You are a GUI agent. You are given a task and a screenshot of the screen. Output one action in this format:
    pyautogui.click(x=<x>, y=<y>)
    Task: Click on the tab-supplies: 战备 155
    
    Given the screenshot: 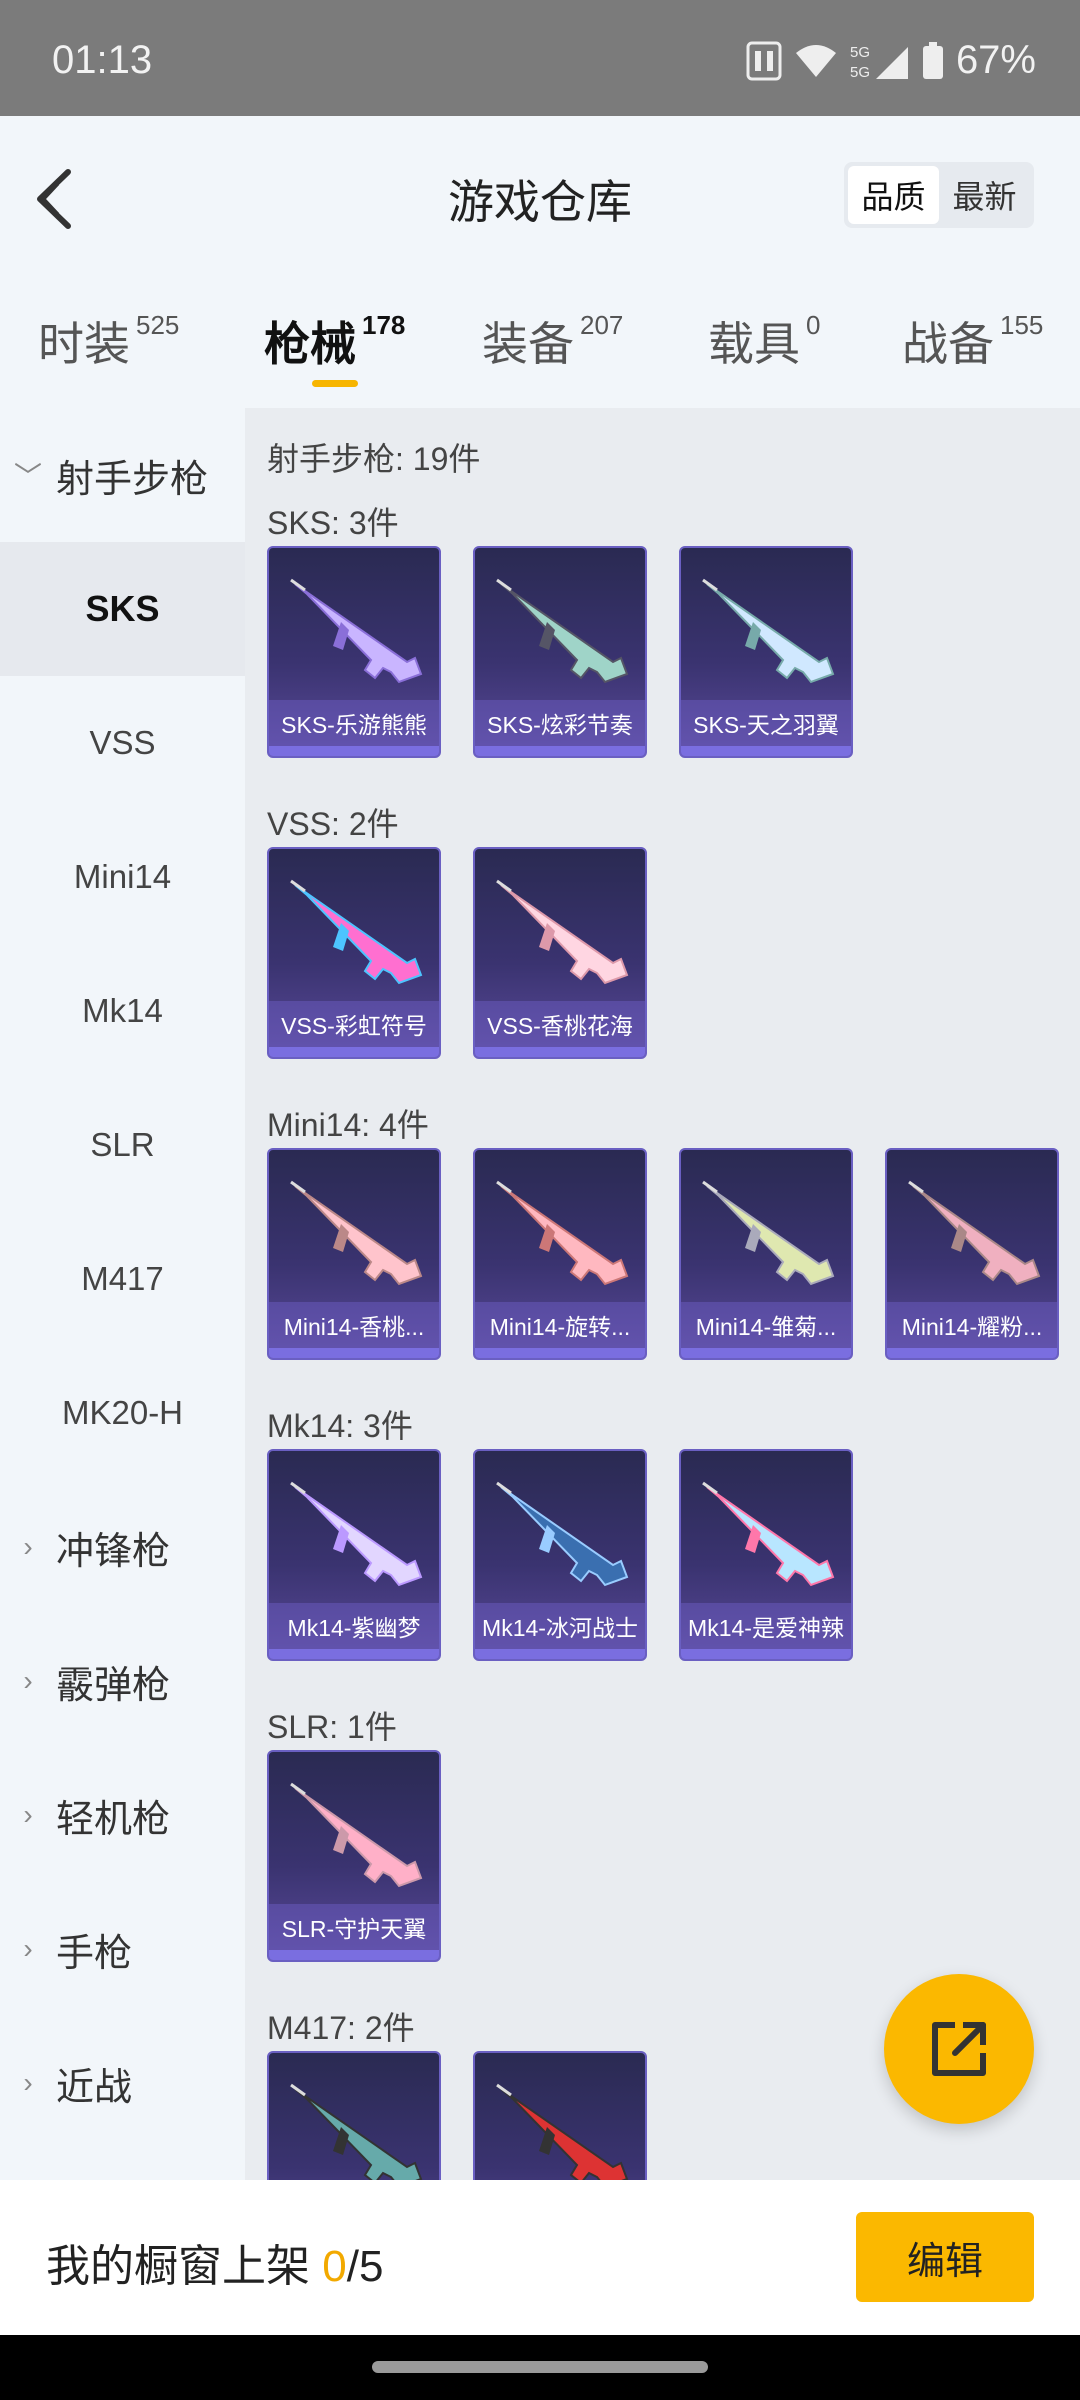 What is the action you would take?
    pyautogui.click(x=972, y=341)
    